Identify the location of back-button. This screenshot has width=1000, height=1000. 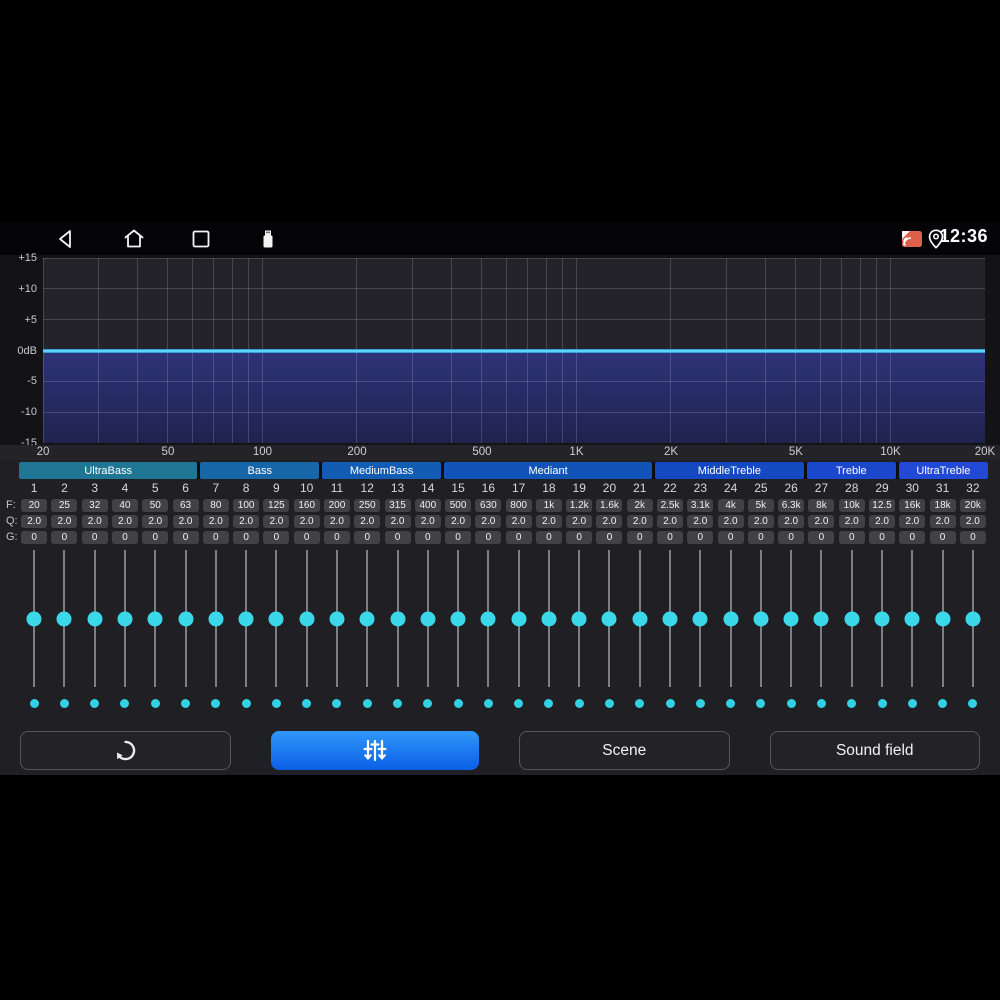
(67, 239).